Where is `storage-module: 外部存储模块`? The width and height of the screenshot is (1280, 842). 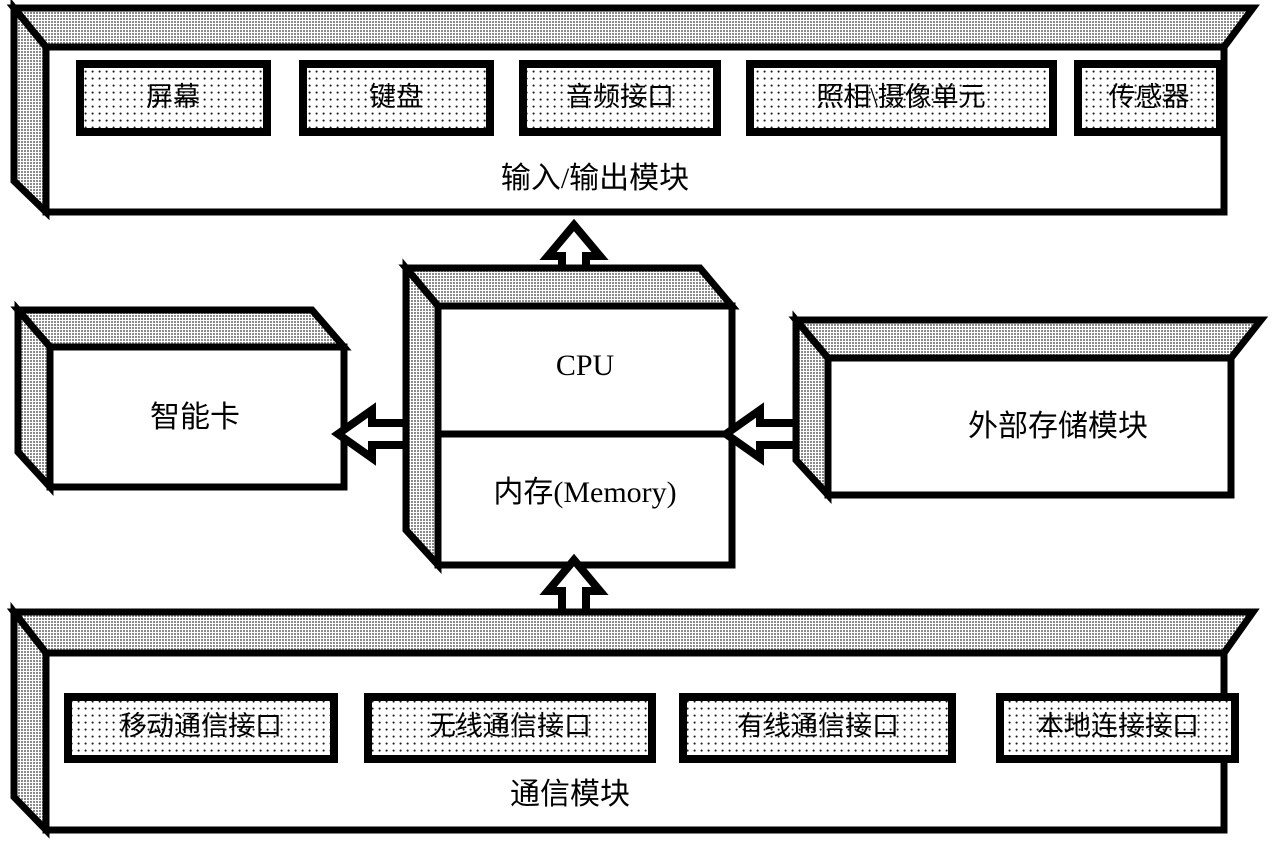 storage-module: 外部存储模块 is located at coordinates (1028, 407).